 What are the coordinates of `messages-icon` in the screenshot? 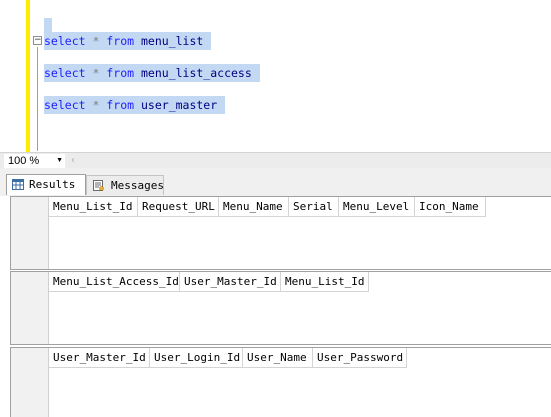 It's located at (98, 185).